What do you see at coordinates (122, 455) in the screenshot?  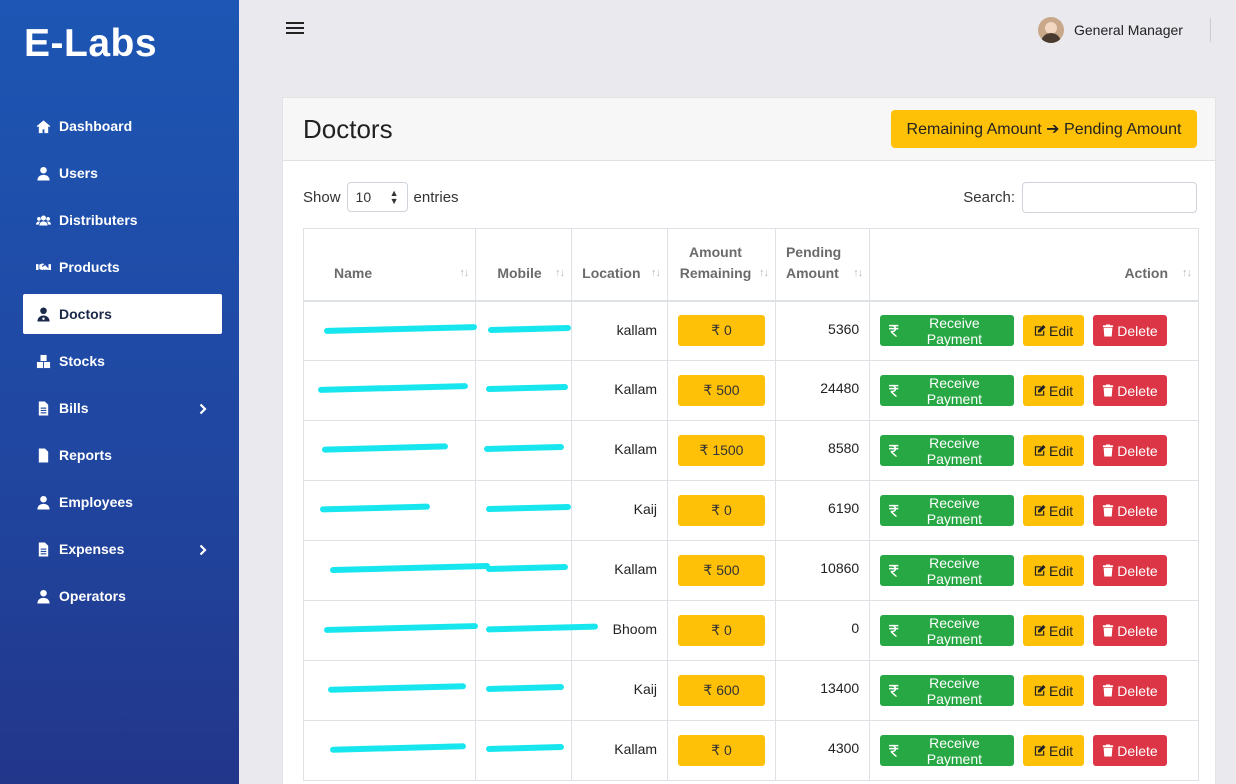 I see `sidebar-item-reports: Reports` at bounding box center [122, 455].